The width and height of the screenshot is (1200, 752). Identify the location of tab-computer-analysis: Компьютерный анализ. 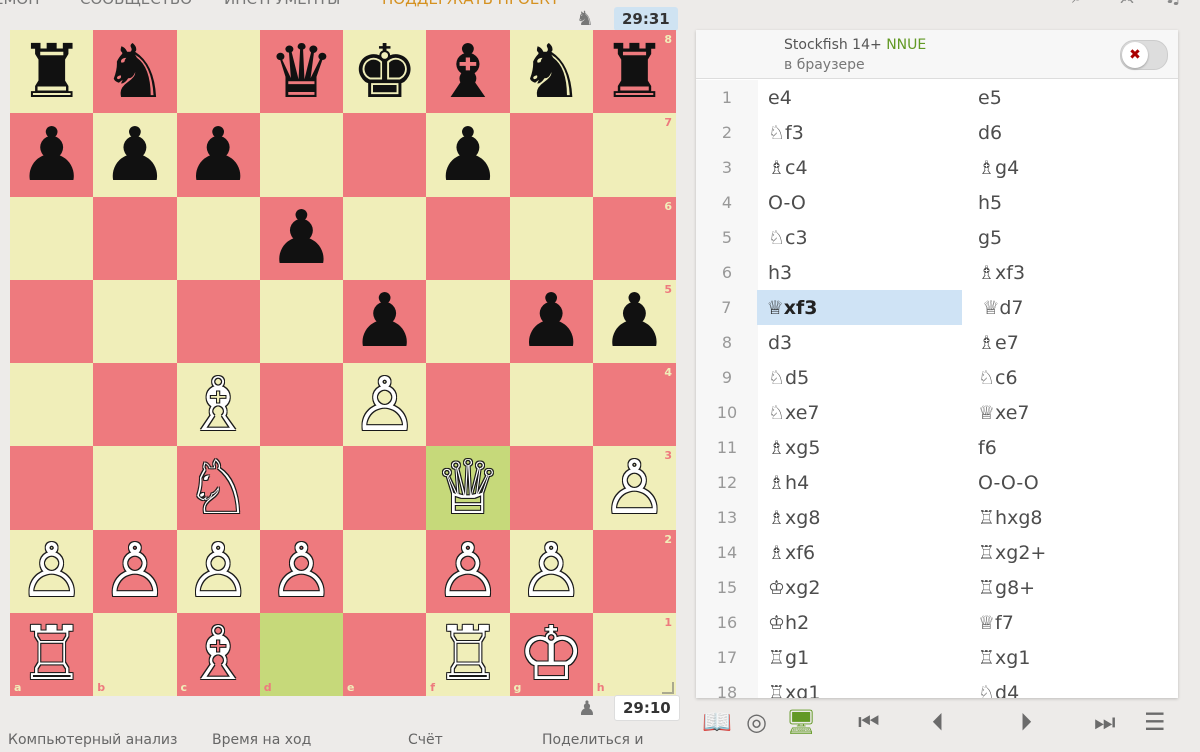
(92, 740).